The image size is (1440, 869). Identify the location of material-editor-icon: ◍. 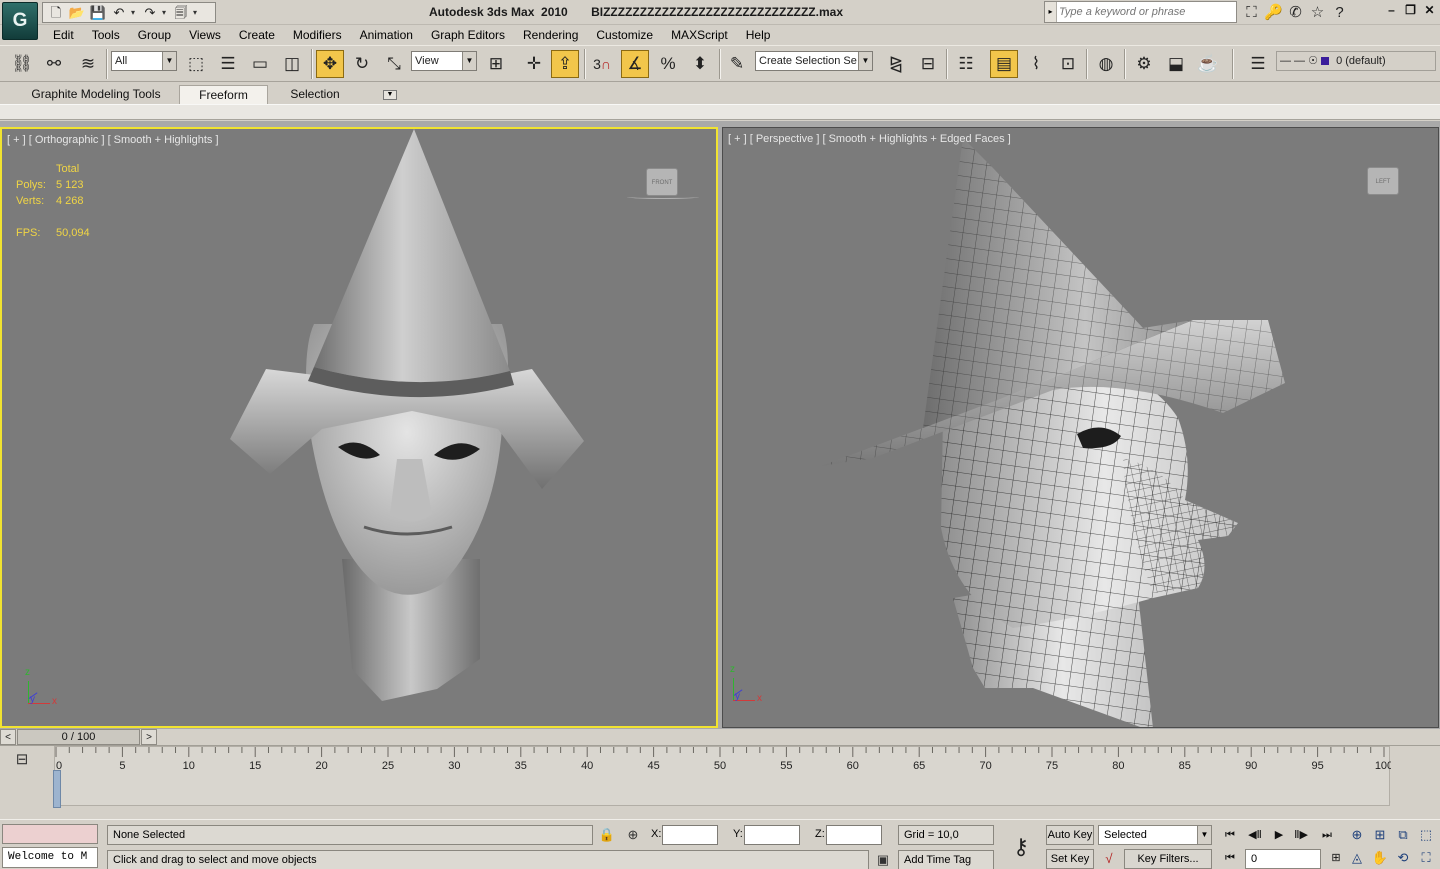
(1106, 64).